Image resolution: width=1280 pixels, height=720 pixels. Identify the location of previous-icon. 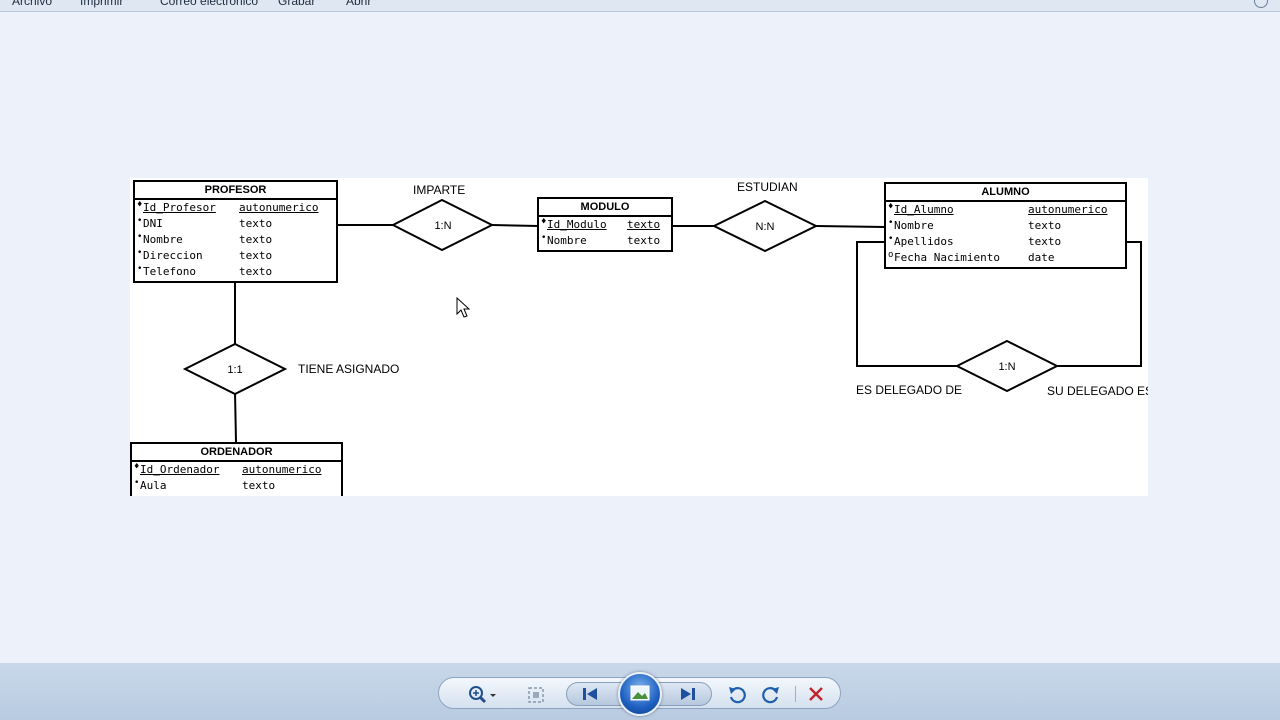
(591, 694).